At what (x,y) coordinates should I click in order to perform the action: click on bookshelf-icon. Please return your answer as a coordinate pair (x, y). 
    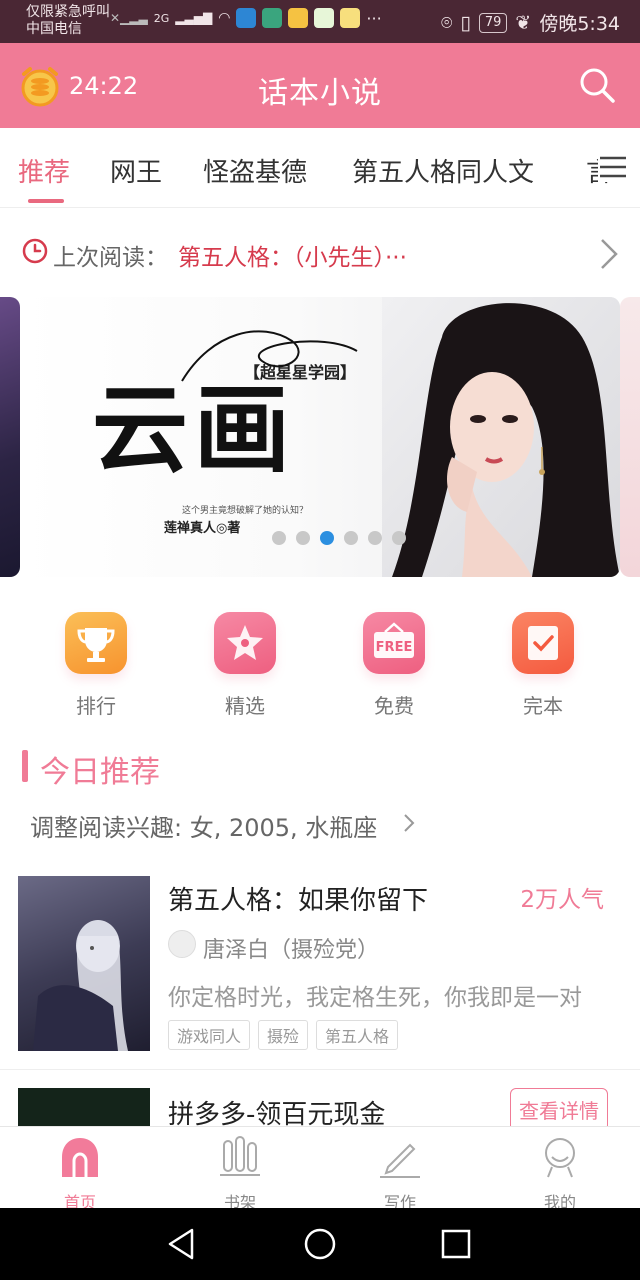
    Looking at the image, I should click on (240, 1156).